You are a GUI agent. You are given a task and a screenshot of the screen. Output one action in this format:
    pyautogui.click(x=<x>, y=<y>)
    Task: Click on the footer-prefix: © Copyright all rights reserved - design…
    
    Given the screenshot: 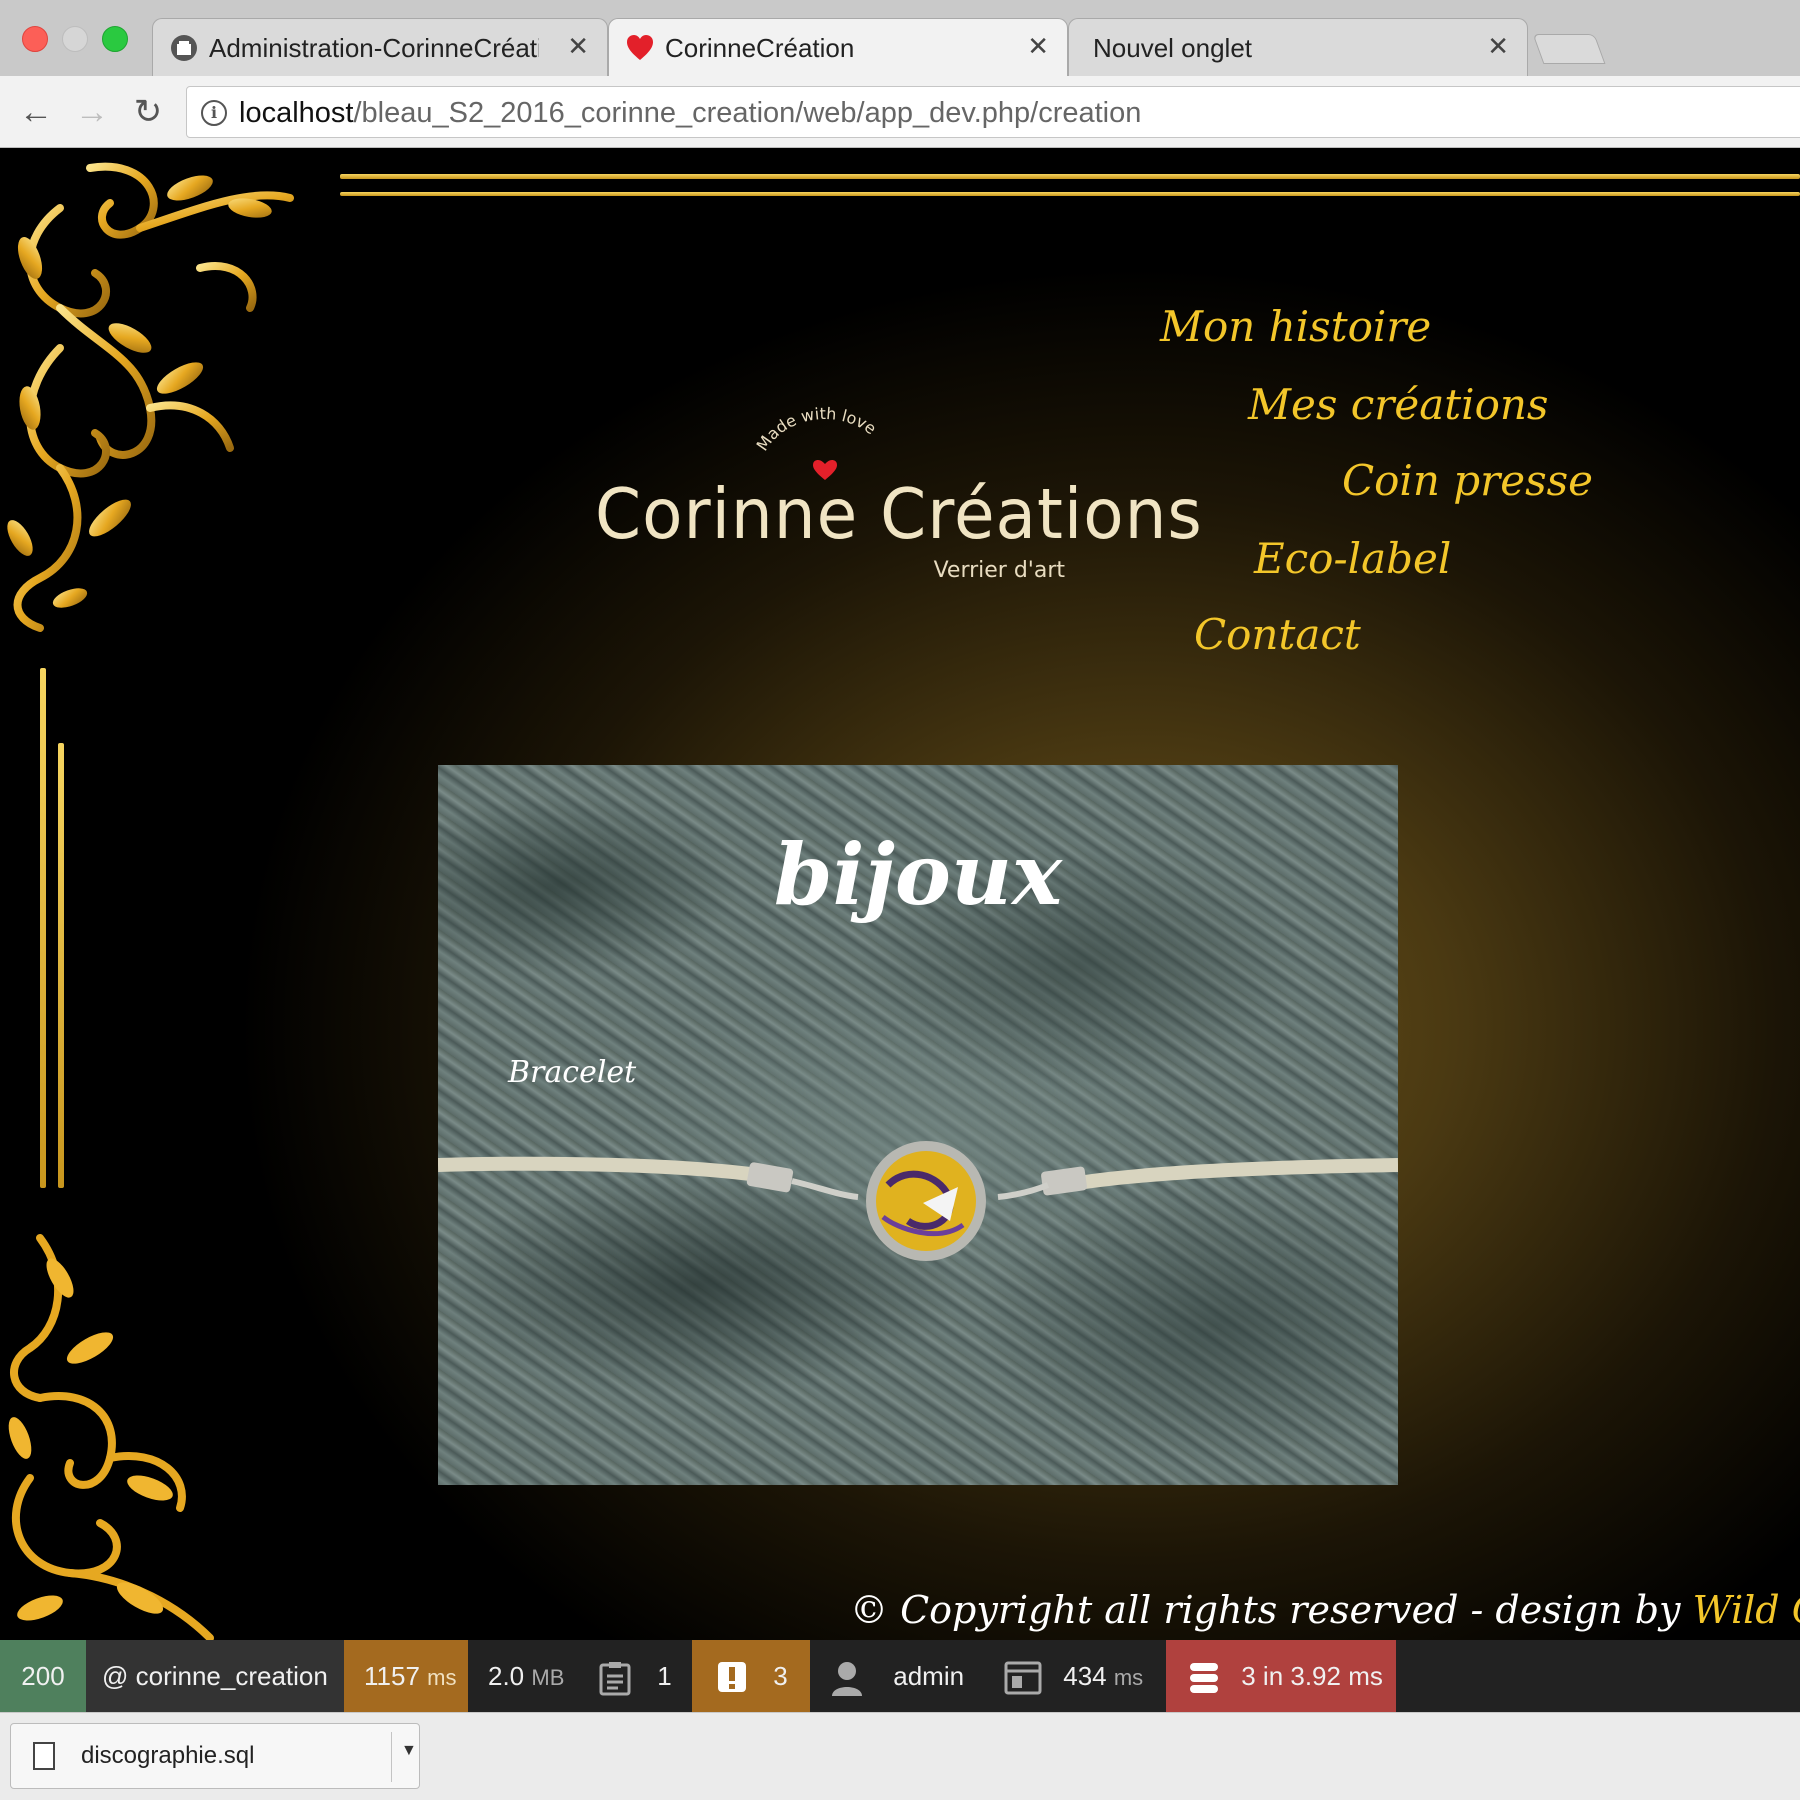 What is the action you would take?
    pyautogui.click(x=1271, y=1610)
    